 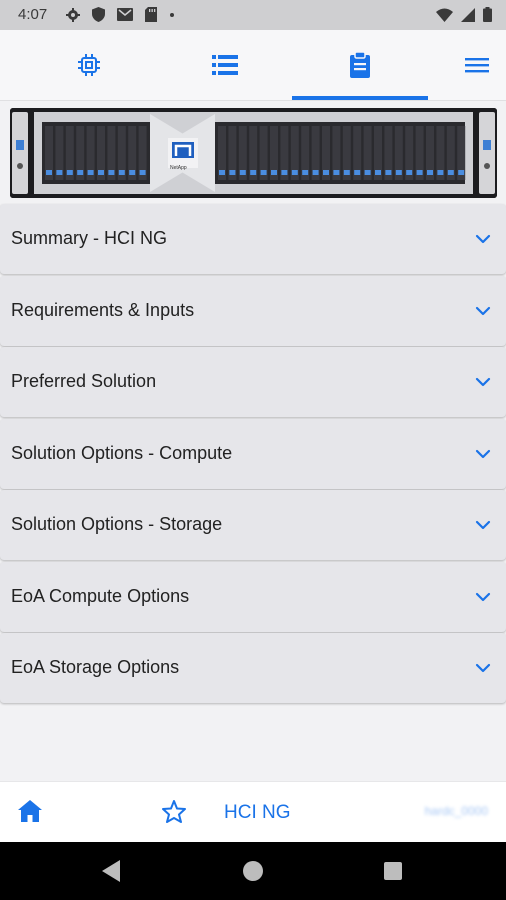 I want to click on cpu-icon, so click(x=89, y=65).